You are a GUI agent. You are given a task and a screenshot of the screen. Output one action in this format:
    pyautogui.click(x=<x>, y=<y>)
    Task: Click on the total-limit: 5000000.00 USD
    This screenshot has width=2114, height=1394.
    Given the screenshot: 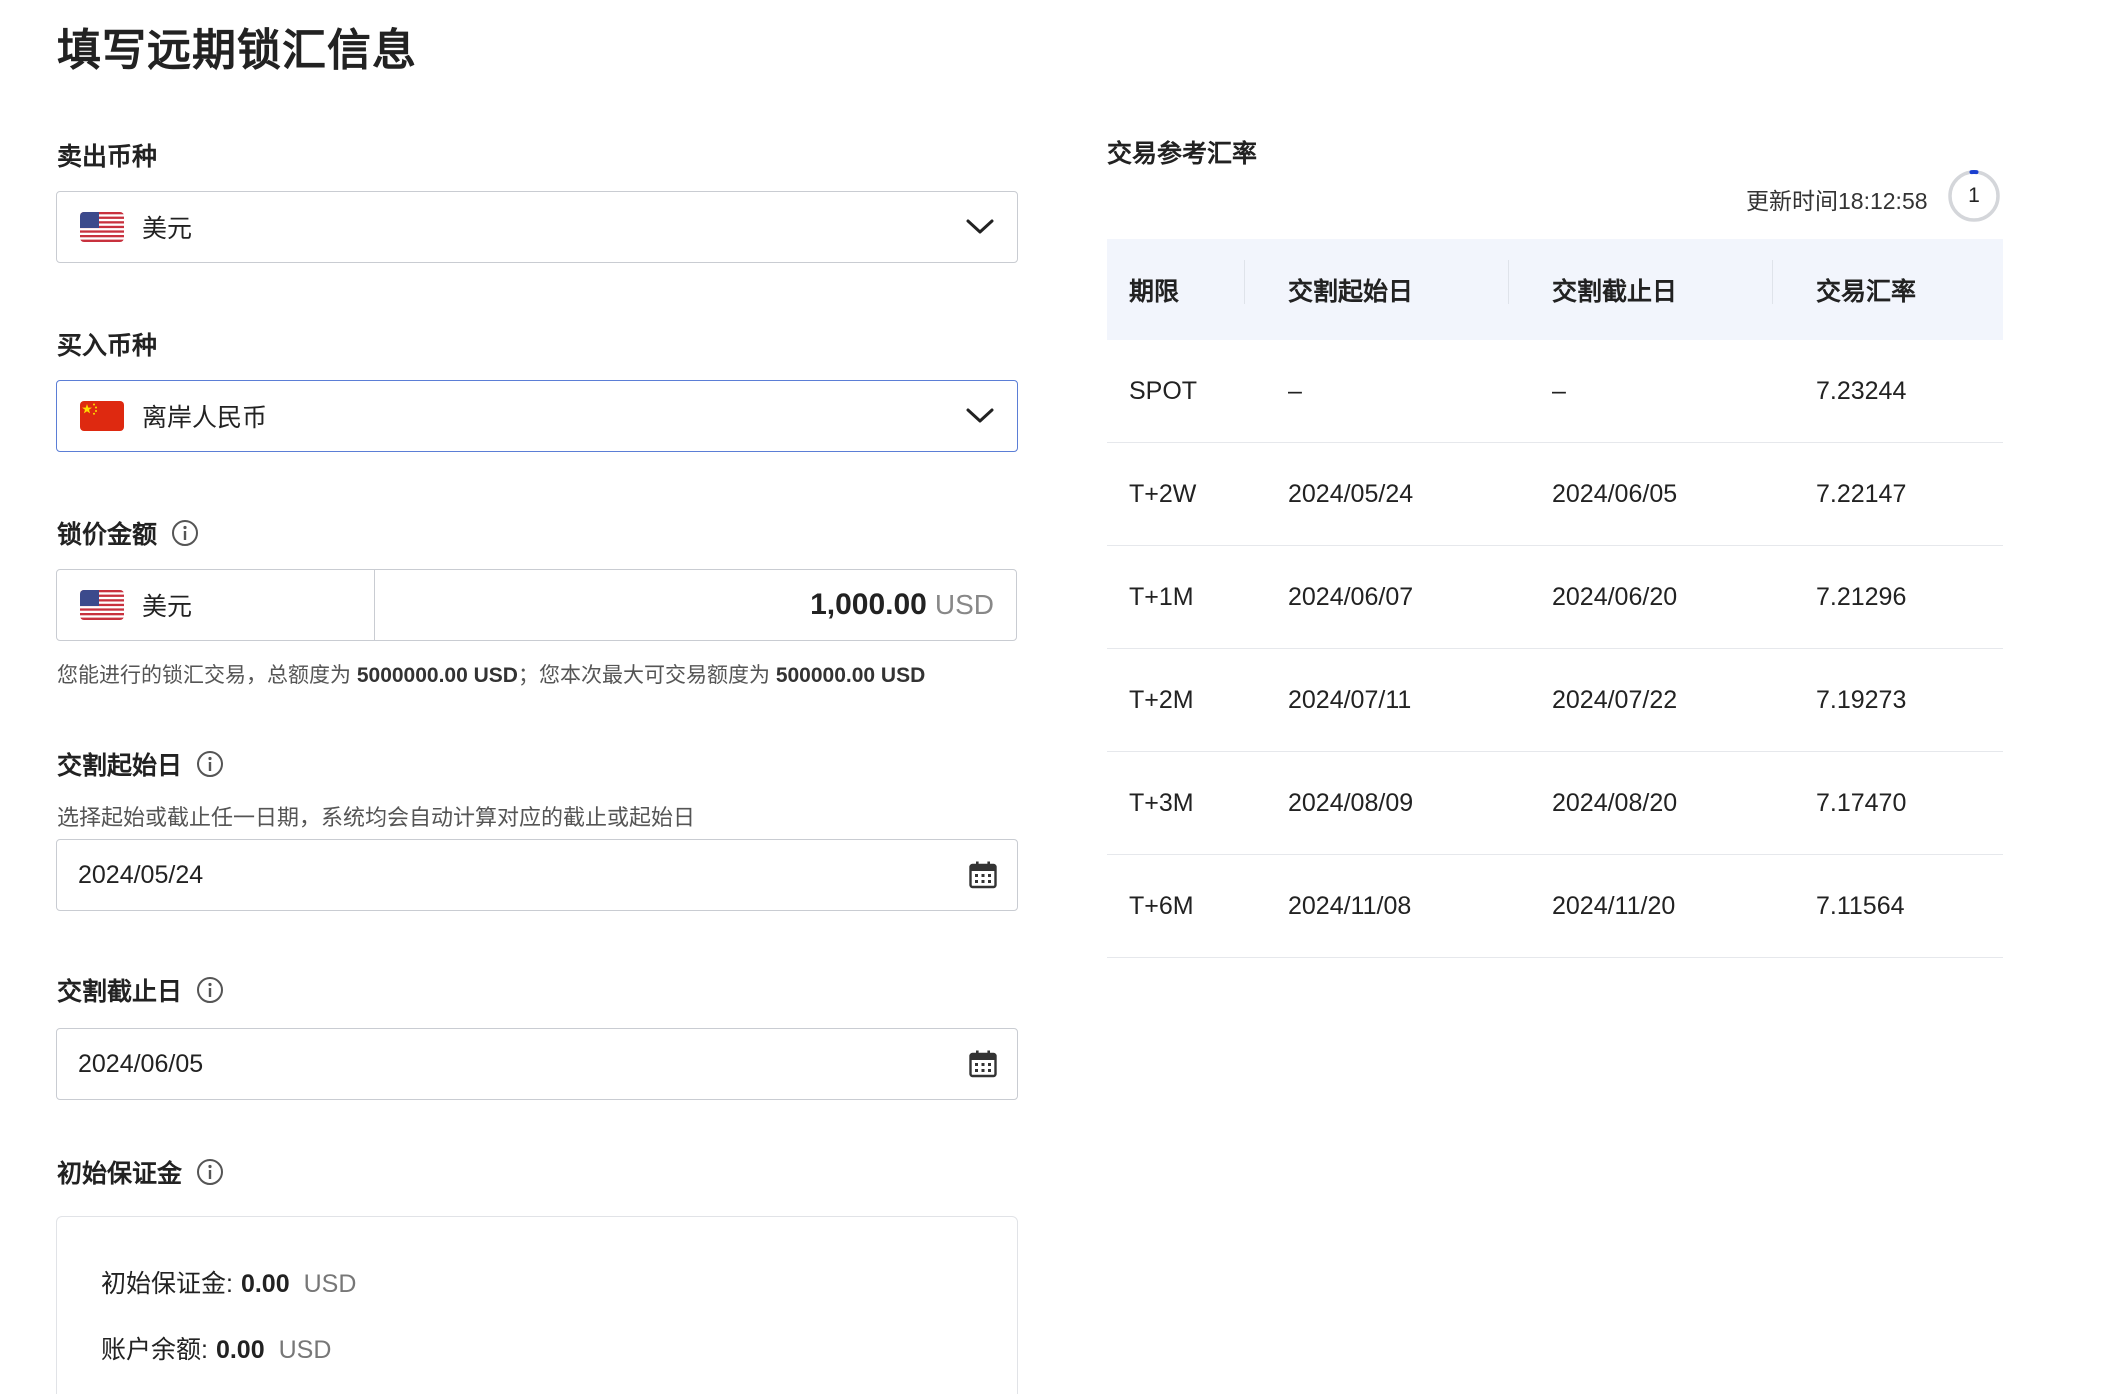 What is the action you would take?
    pyautogui.click(x=437, y=675)
    